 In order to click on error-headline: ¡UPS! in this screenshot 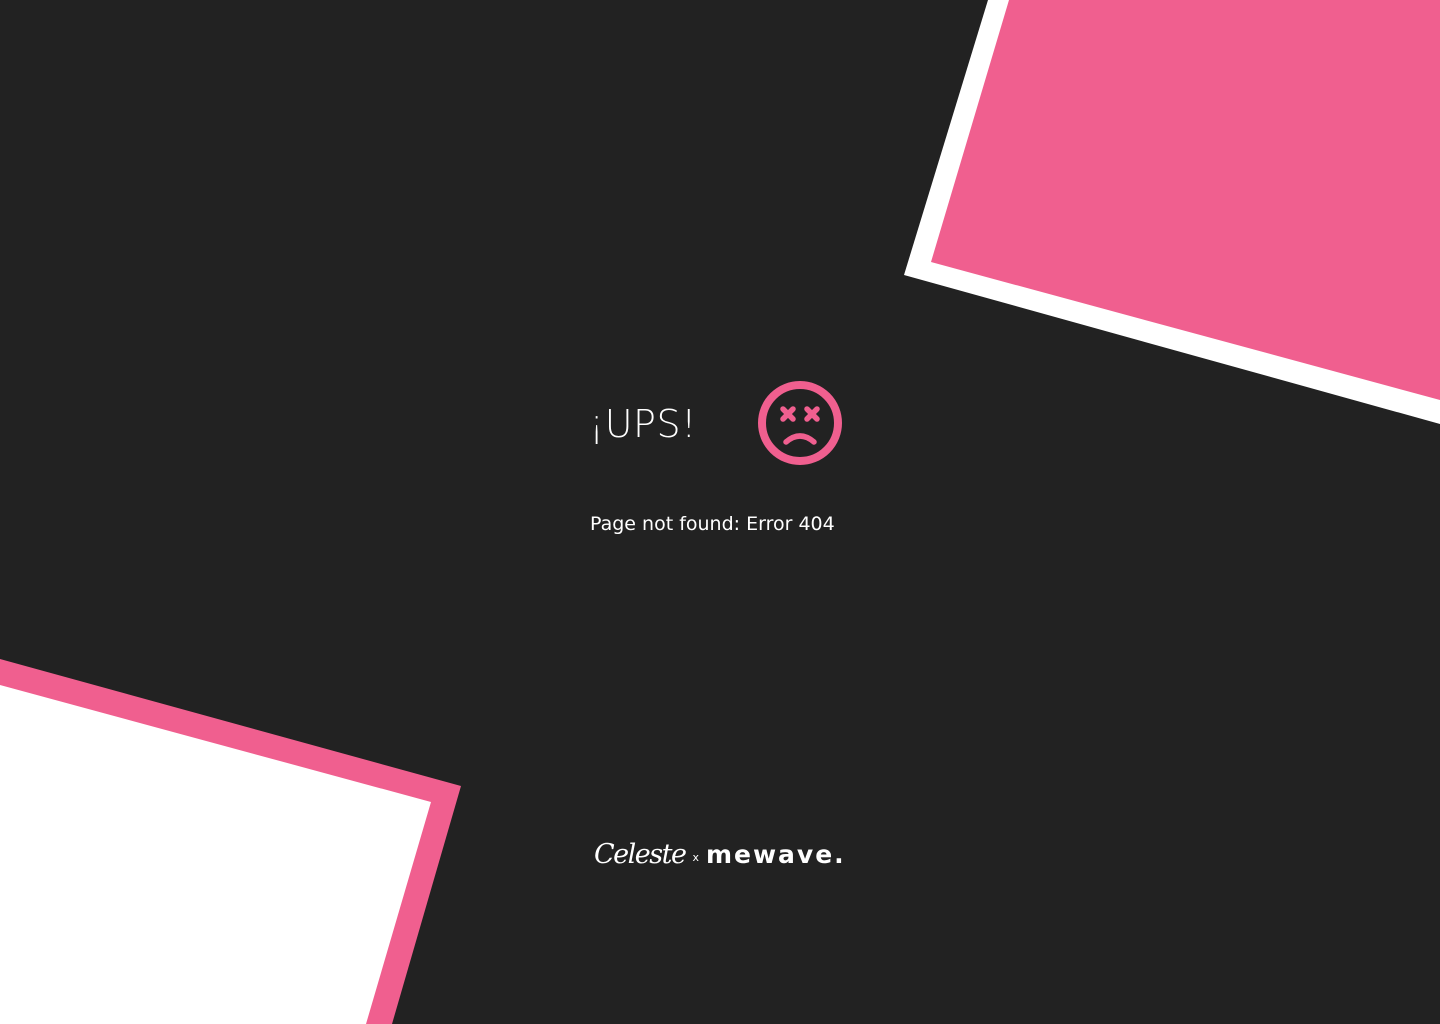, I will do `click(643, 424)`.